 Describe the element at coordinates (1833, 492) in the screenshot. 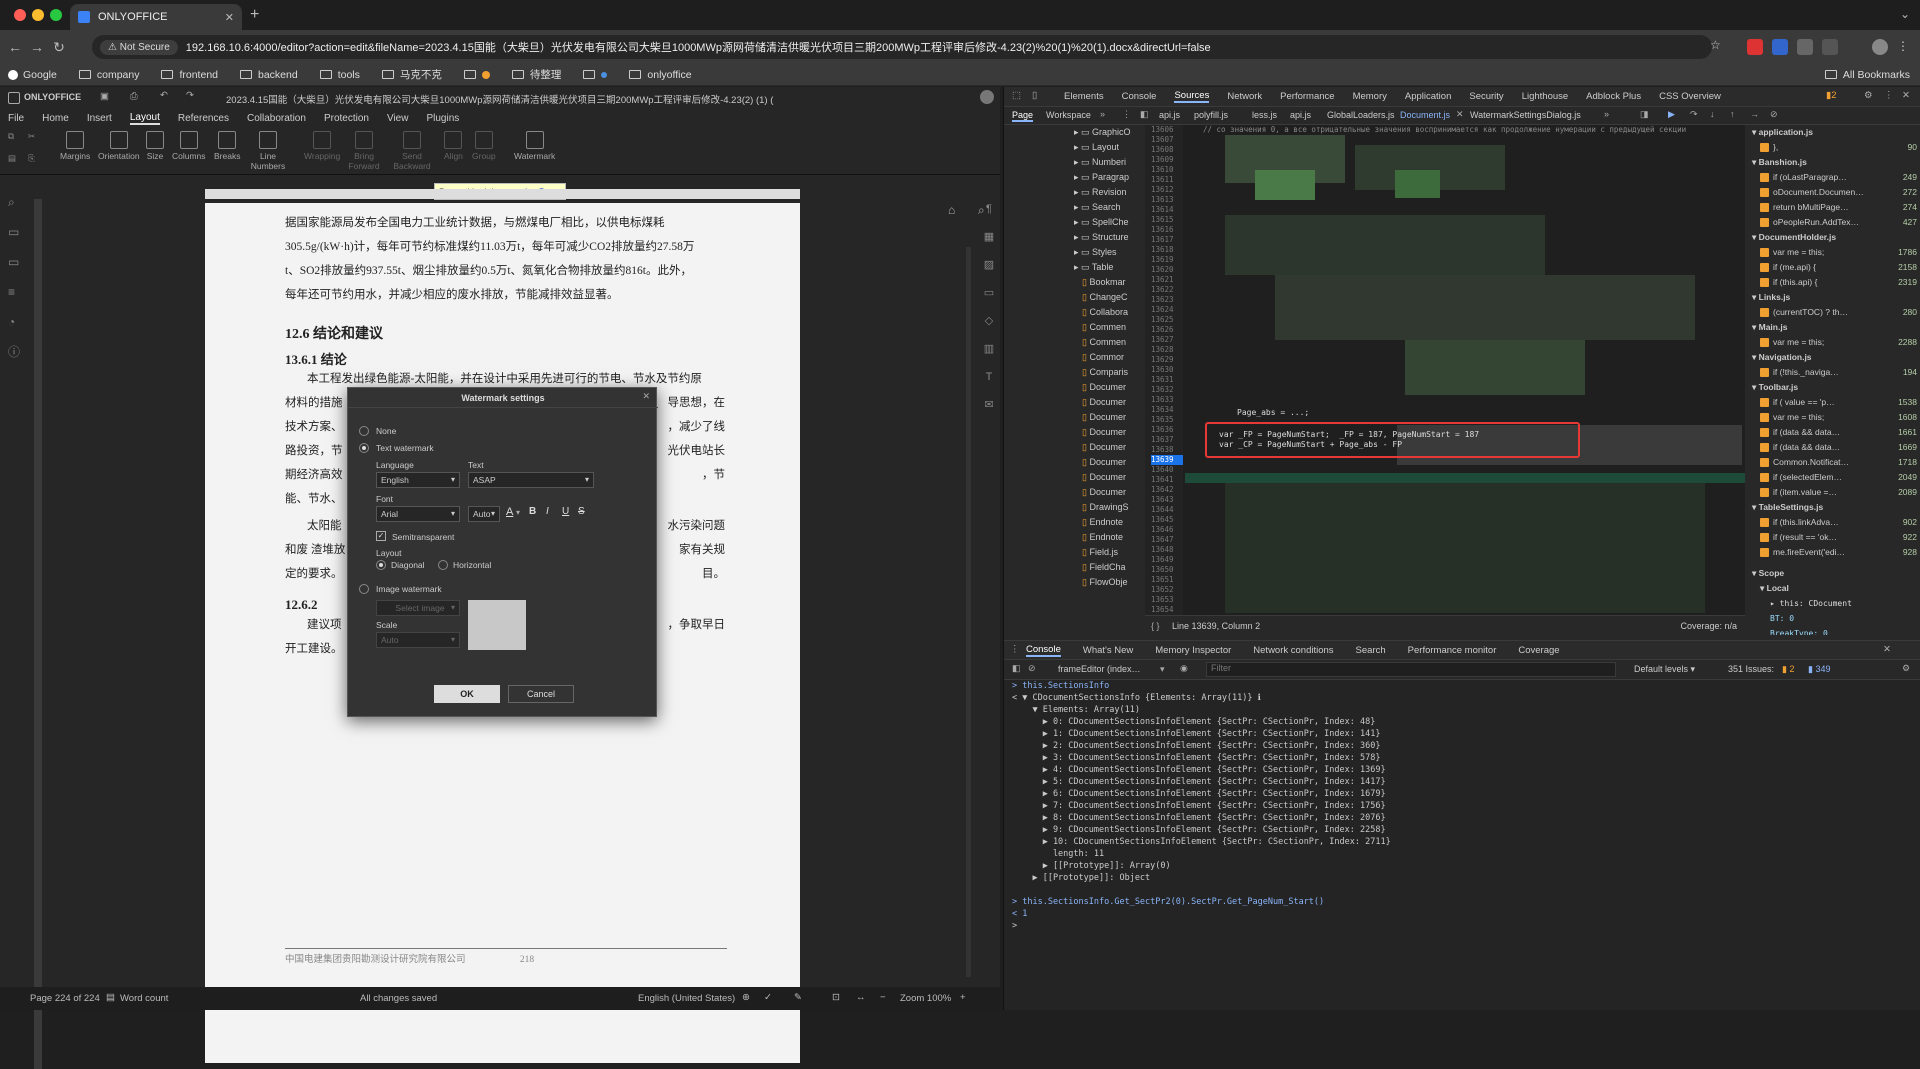

I see `breakpoint-item: if (item.value =… 2089` at that location.